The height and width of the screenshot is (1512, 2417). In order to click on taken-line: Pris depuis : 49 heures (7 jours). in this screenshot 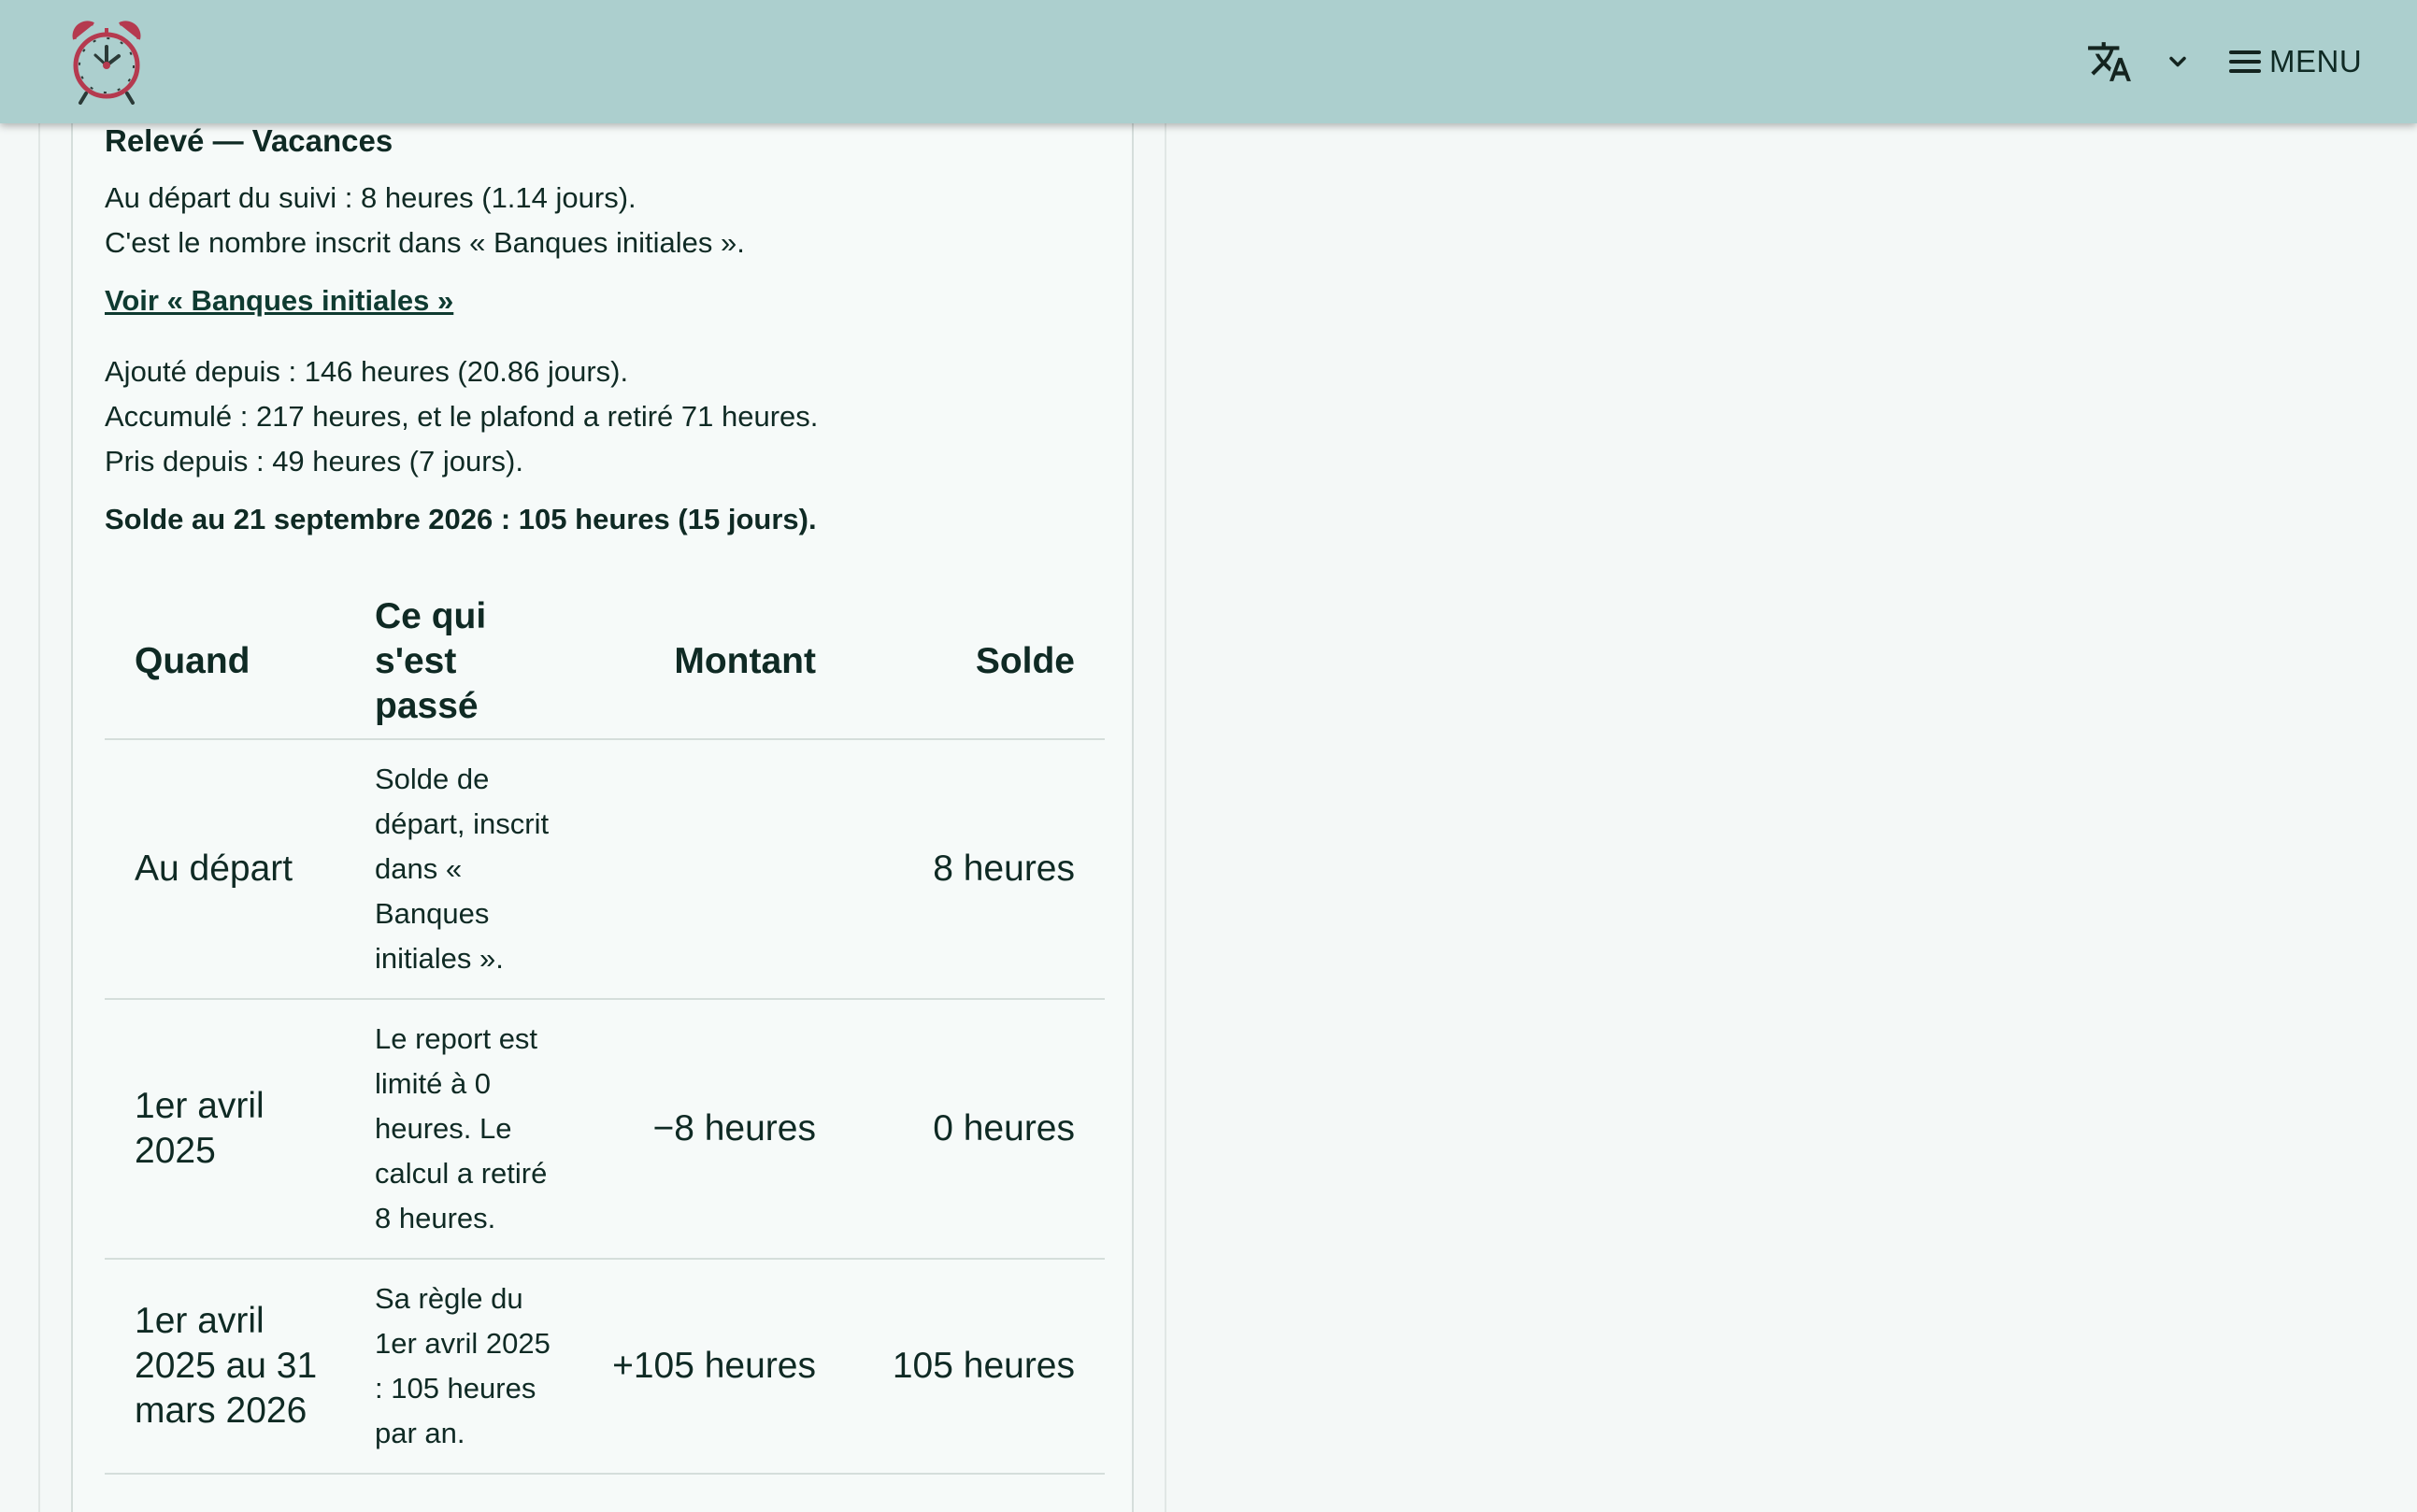, I will do `click(314, 461)`.